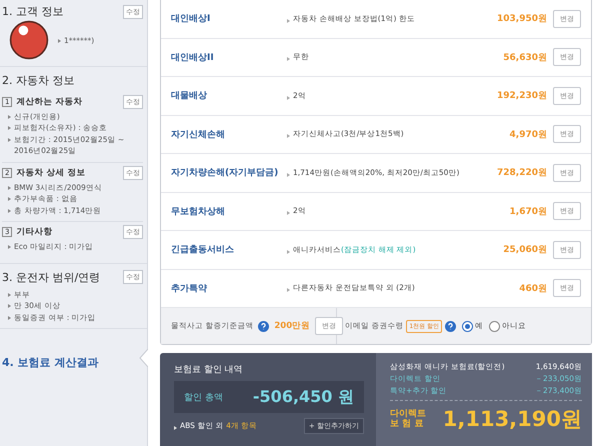 The height and width of the screenshot is (446, 596). Describe the element at coordinates (522, 173) in the screenshot. I see `coverage-price: 728,220원` at that location.